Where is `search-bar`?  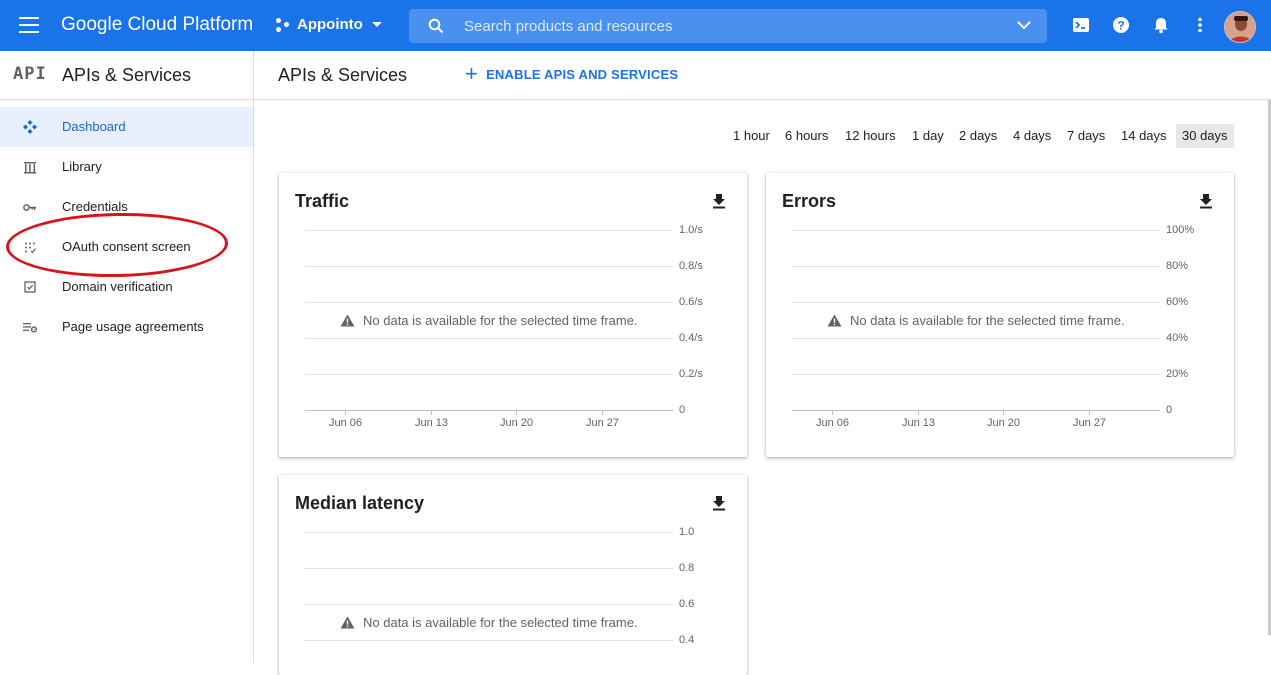 search-bar is located at coordinates (728, 26).